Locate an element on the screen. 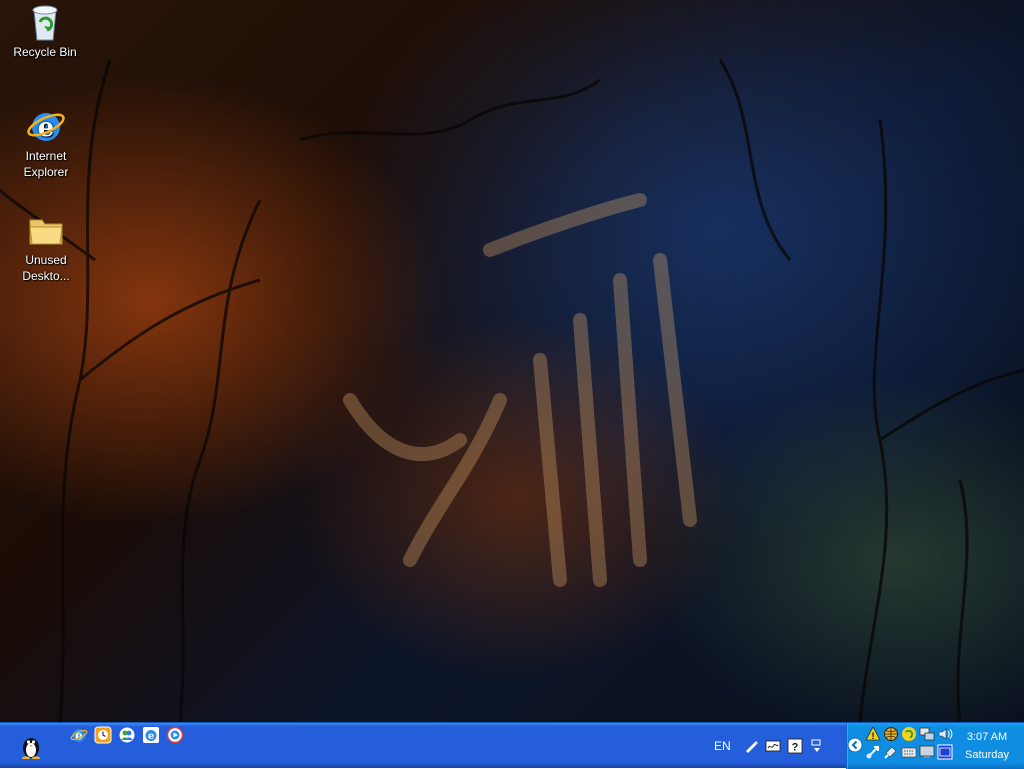 The width and height of the screenshot is (1024, 769). taskbar: e e EN ? ! 3:07 AM Saturday is located at coordinates (512, 745).